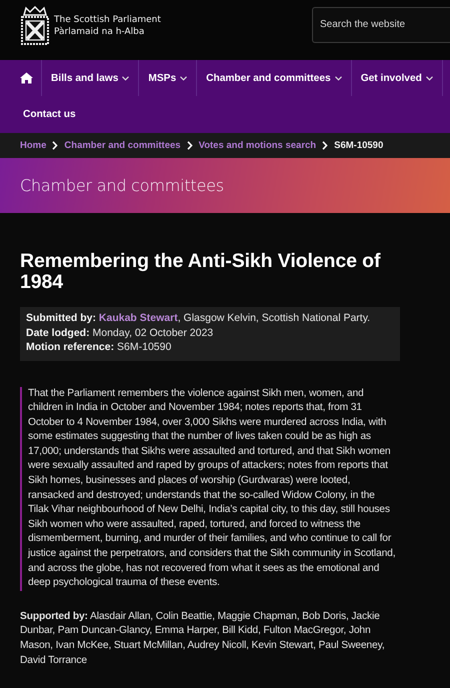  Describe the element at coordinates (49, 114) in the screenshot. I see `nav-menu-item: Contact us` at that location.